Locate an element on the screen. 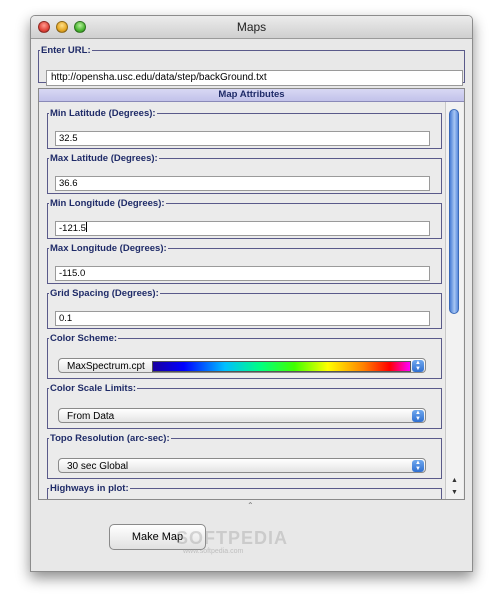 The width and height of the screenshot is (500, 610). scrollbar-thumb is located at coordinates (454, 211).